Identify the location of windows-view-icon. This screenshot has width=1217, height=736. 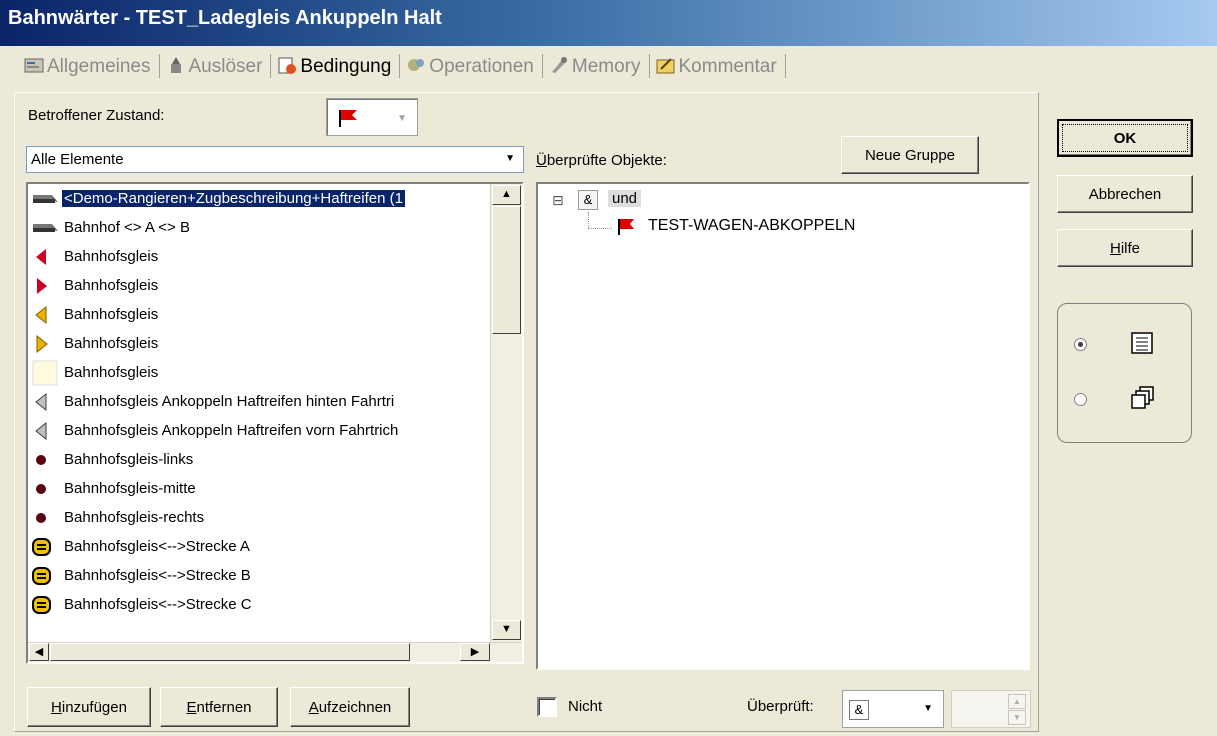
(1143, 400).